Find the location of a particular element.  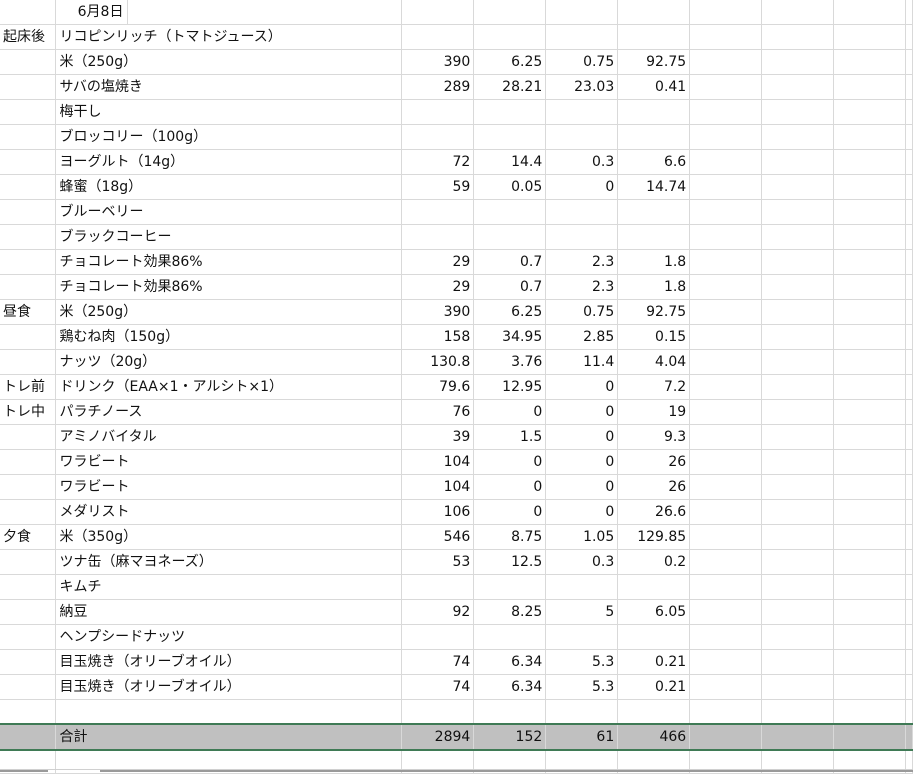

item-cell: ドリンク（EAA×1・アルシト×1） is located at coordinates (229, 387).